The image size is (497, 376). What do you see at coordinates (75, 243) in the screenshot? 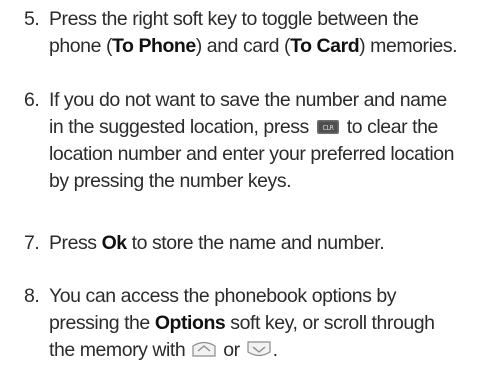
I see `step-text-fragment: Press` at bounding box center [75, 243].